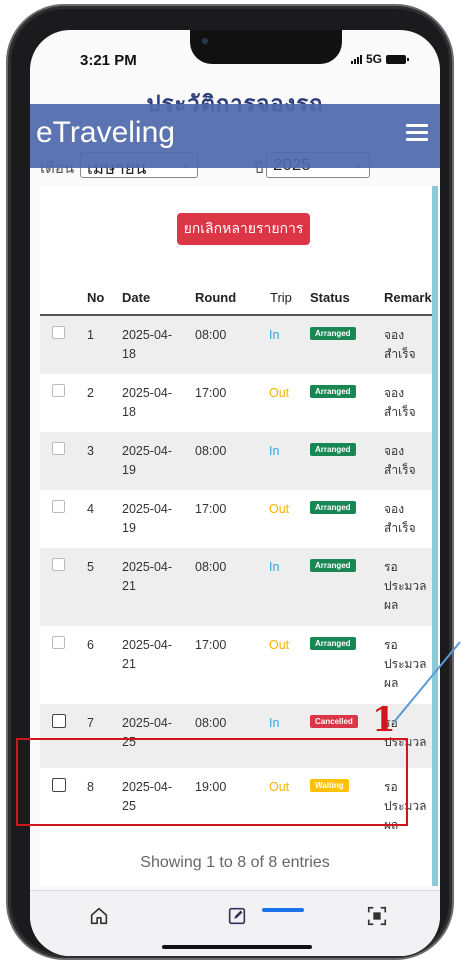 This screenshot has width=462, height=964. Describe the element at coordinates (236, 345) in the screenshot. I see `table-row: 1 2025-04- 18 08:00 In Arranged จอง สำเร็จ` at that location.